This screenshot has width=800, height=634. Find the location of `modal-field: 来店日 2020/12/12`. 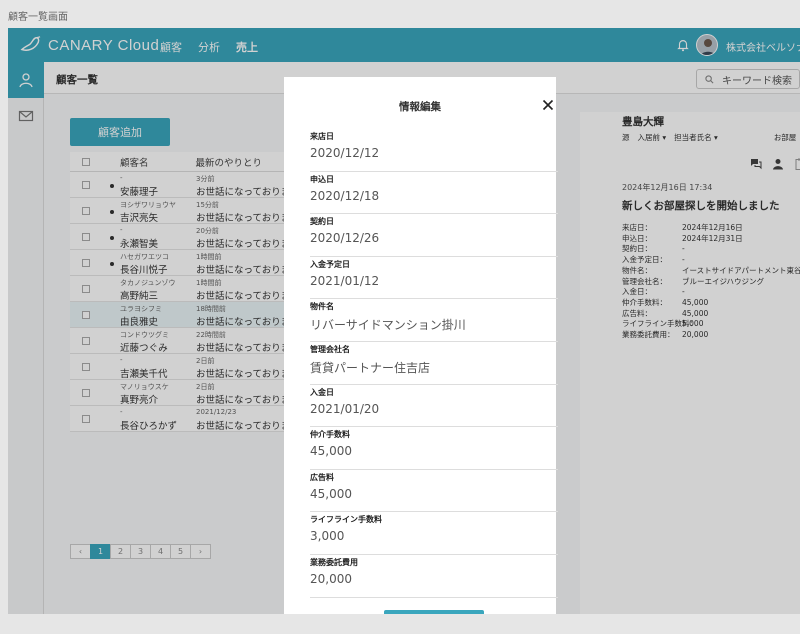

modal-field: 来店日 2020/12/12 is located at coordinates (434, 150).